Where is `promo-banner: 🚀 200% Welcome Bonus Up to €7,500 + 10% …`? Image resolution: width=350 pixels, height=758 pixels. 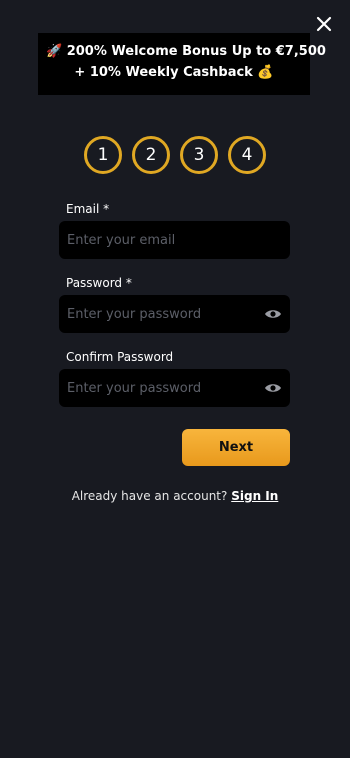 promo-banner: 🚀 200% Welcome Bonus Up to €7,500 + 10% … is located at coordinates (182, 64).